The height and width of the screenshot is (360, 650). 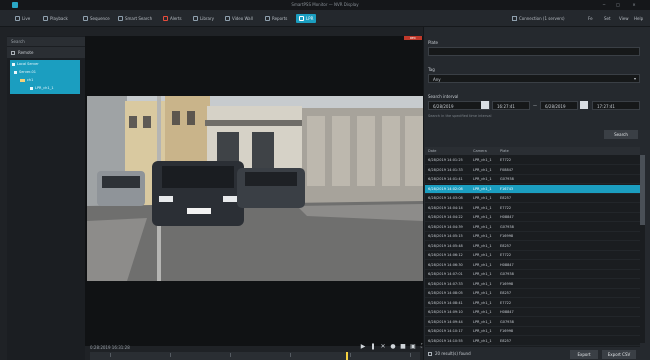 I want to click on export-csv-button: Export CSV, so click(x=619, y=354).